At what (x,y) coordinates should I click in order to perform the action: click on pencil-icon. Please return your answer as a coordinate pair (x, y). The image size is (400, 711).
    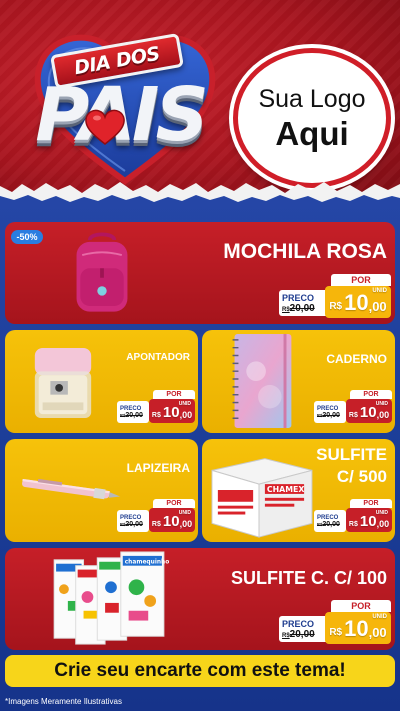
    Looking at the image, I should click on (71, 489).